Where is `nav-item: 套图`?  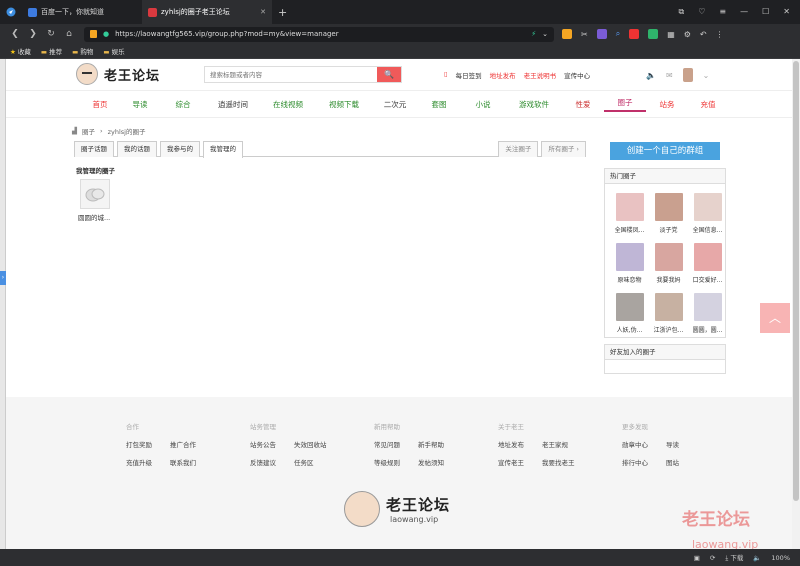
nav-item: 套图 is located at coordinates (439, 104).